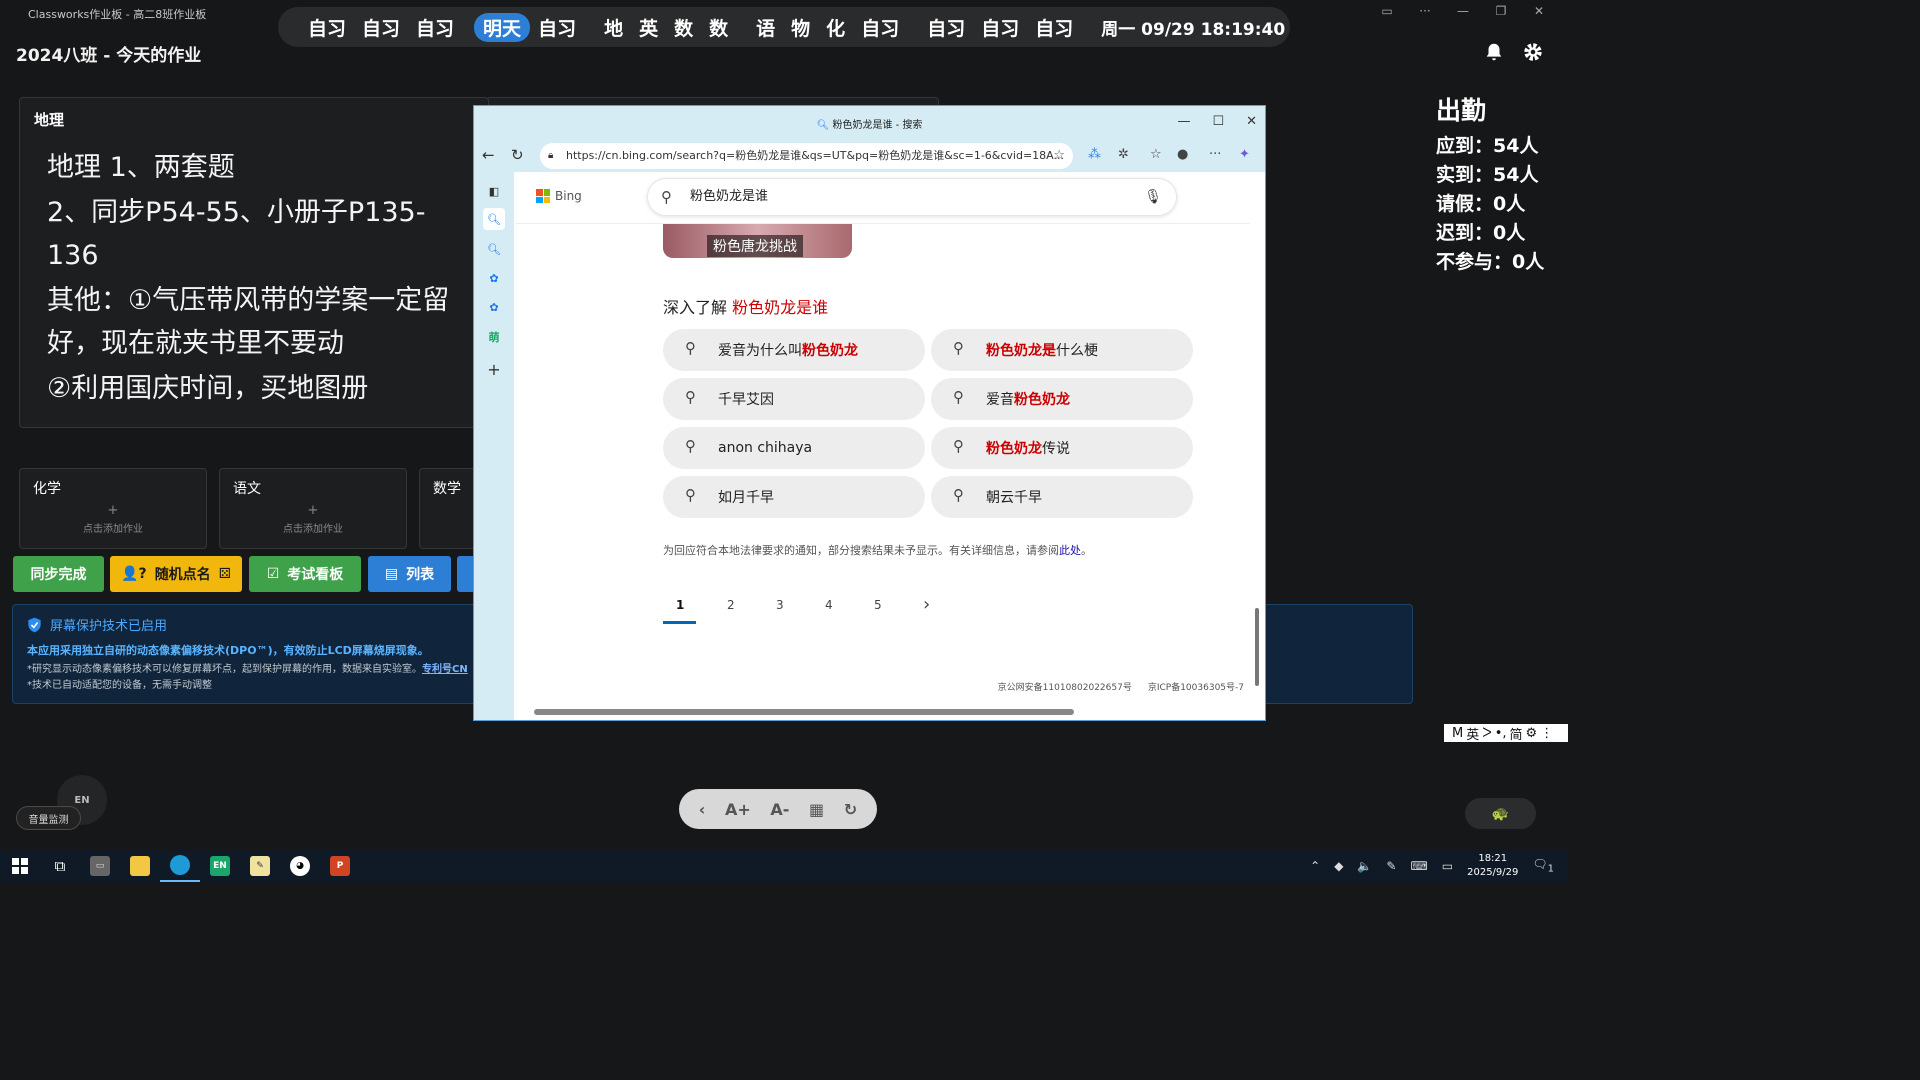 The height and width of the screenshot is (1080, 1920). What do you see at coordinates (1546, 733) in the screenshot?
I see `ime-item: ⋮` at bounding box center [1546, 733].